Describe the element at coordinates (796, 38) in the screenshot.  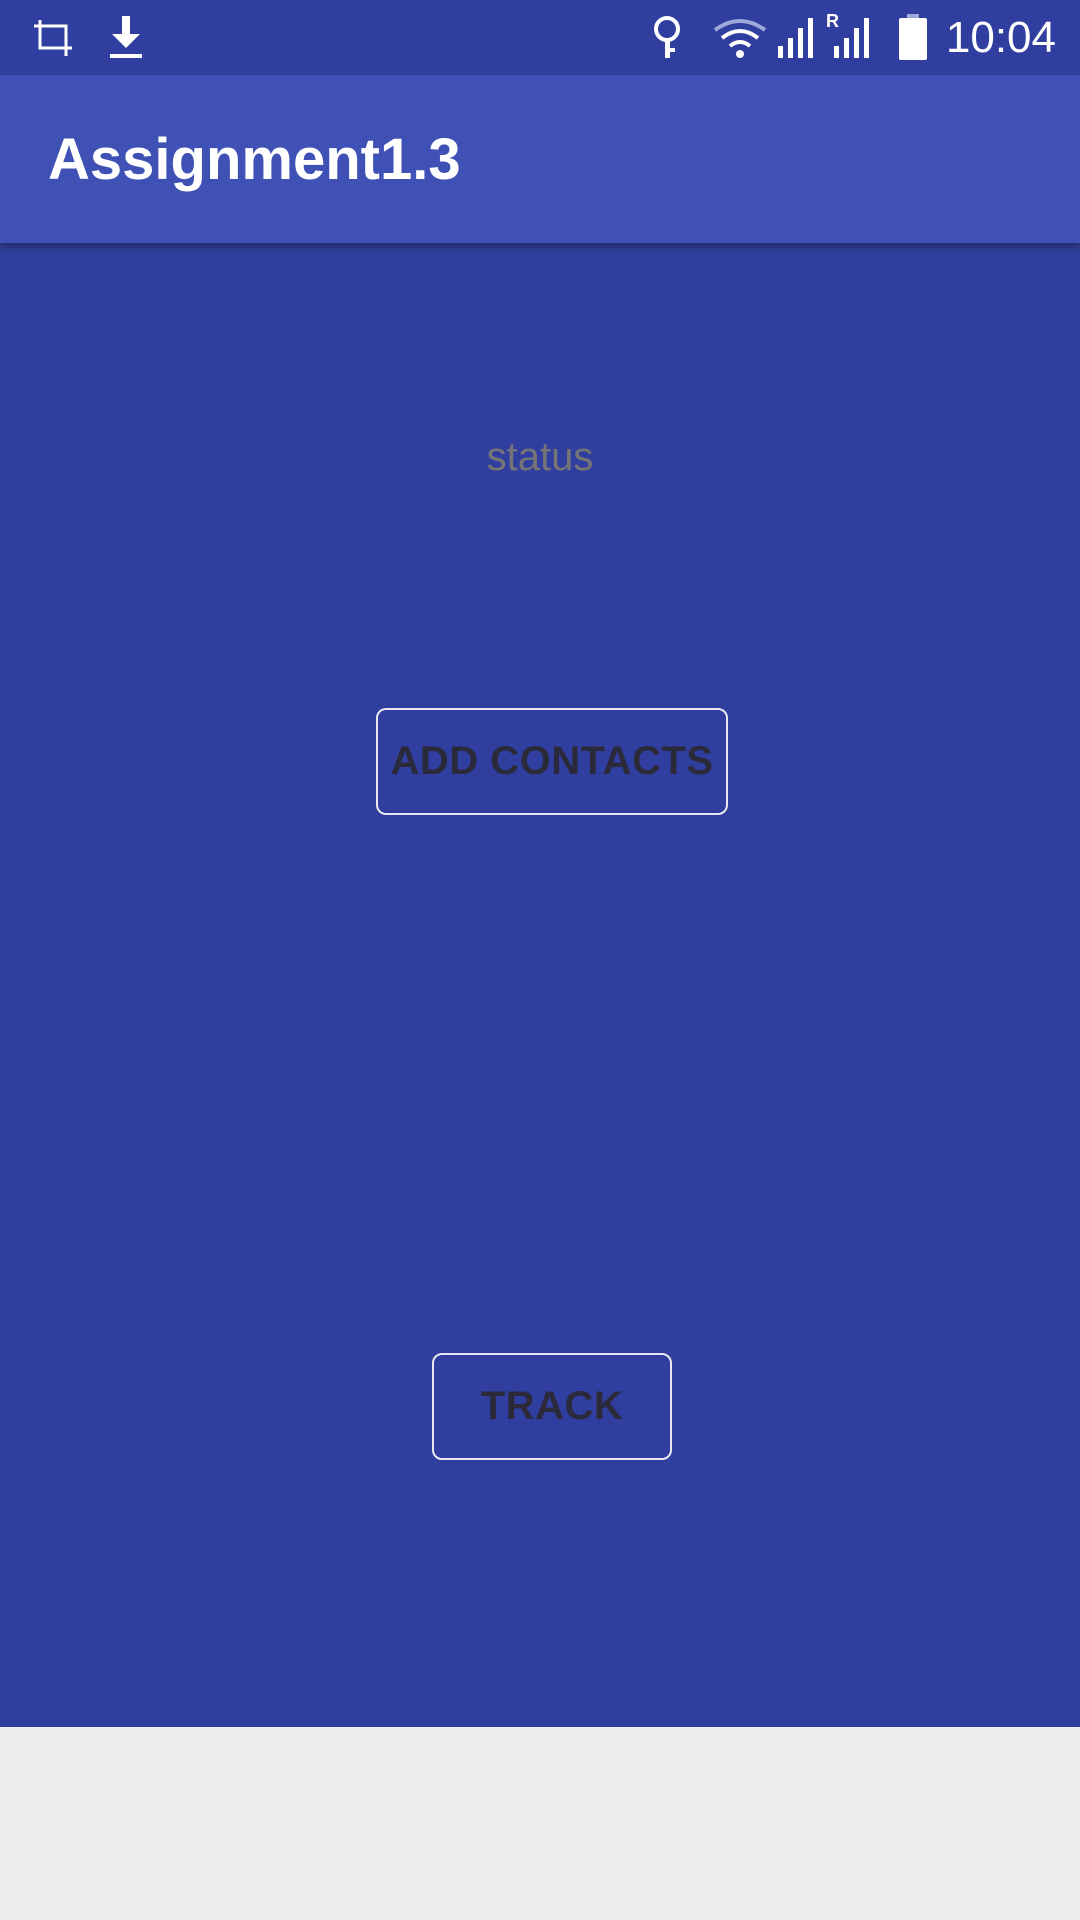
I see `cell-signal-icon` at that location.